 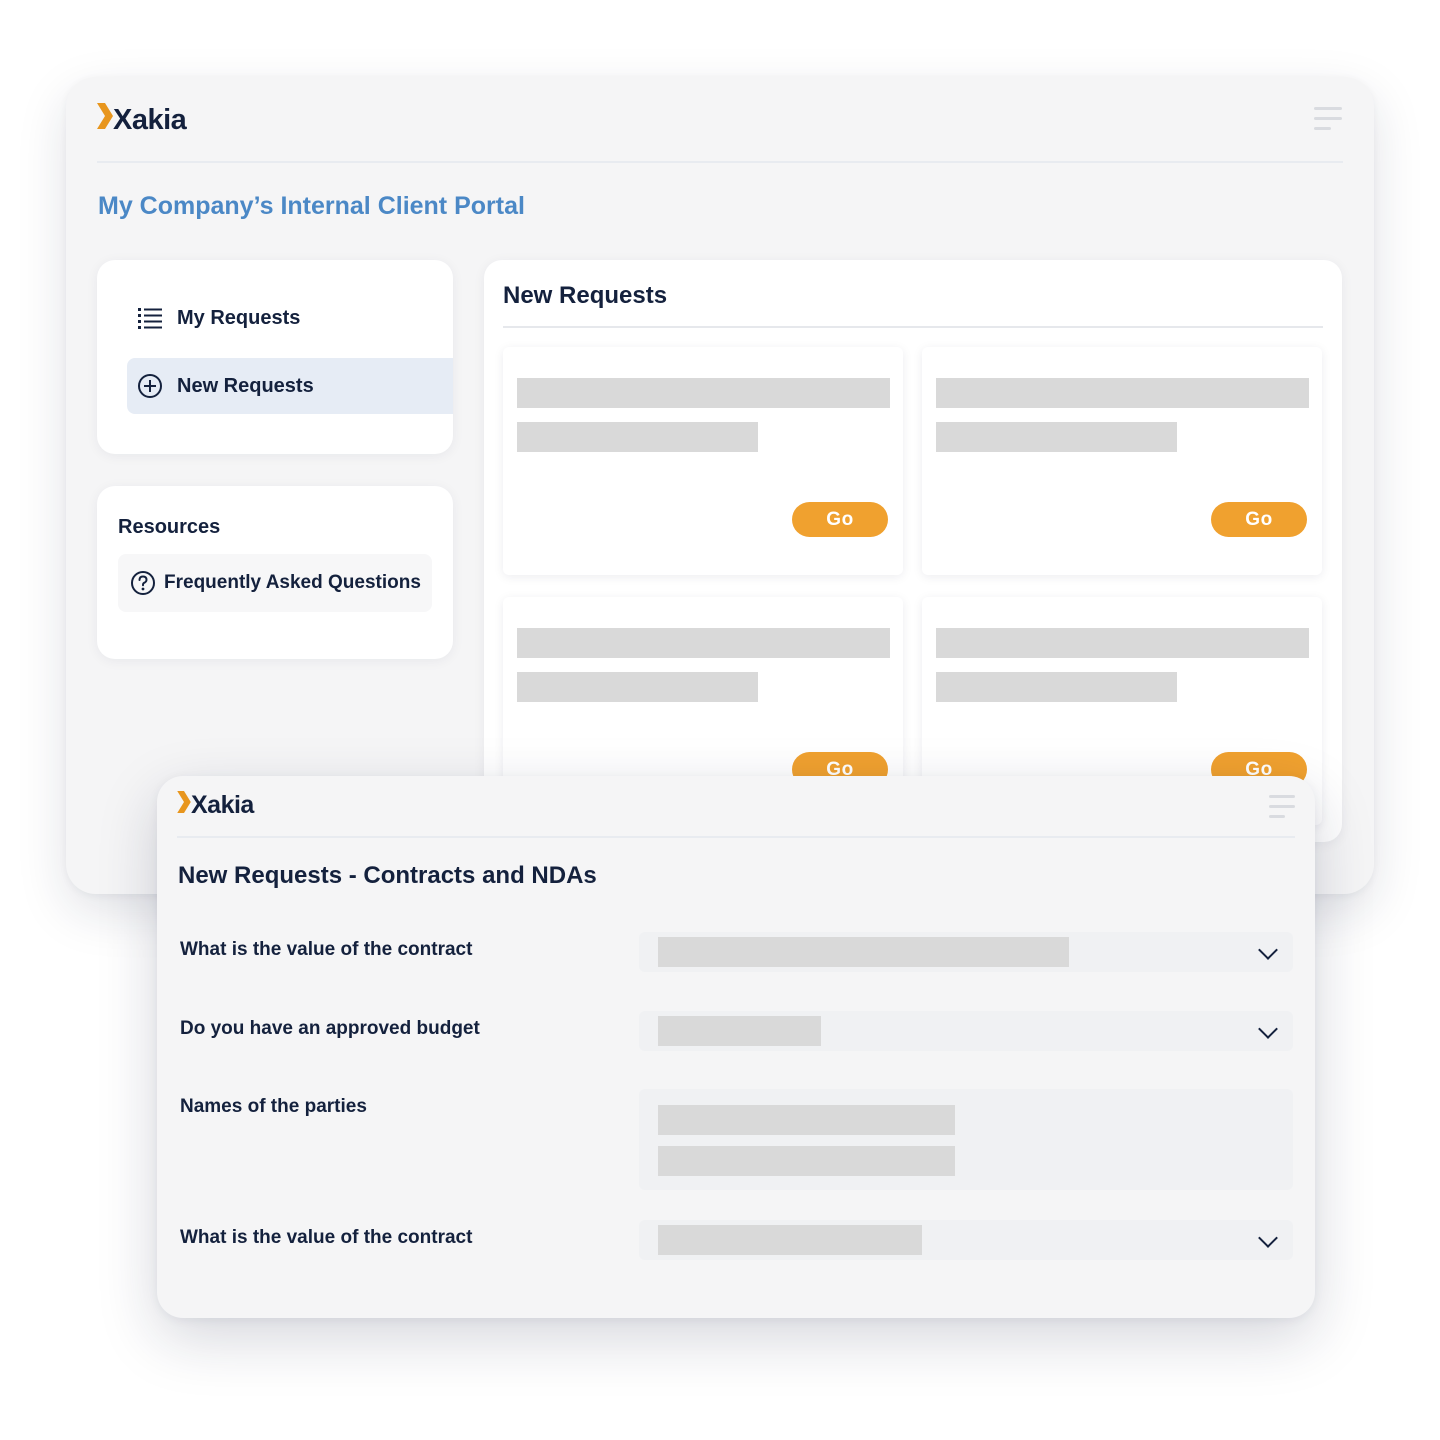 I want to click on parties-names-textarea, so click(x=966, y=1139).